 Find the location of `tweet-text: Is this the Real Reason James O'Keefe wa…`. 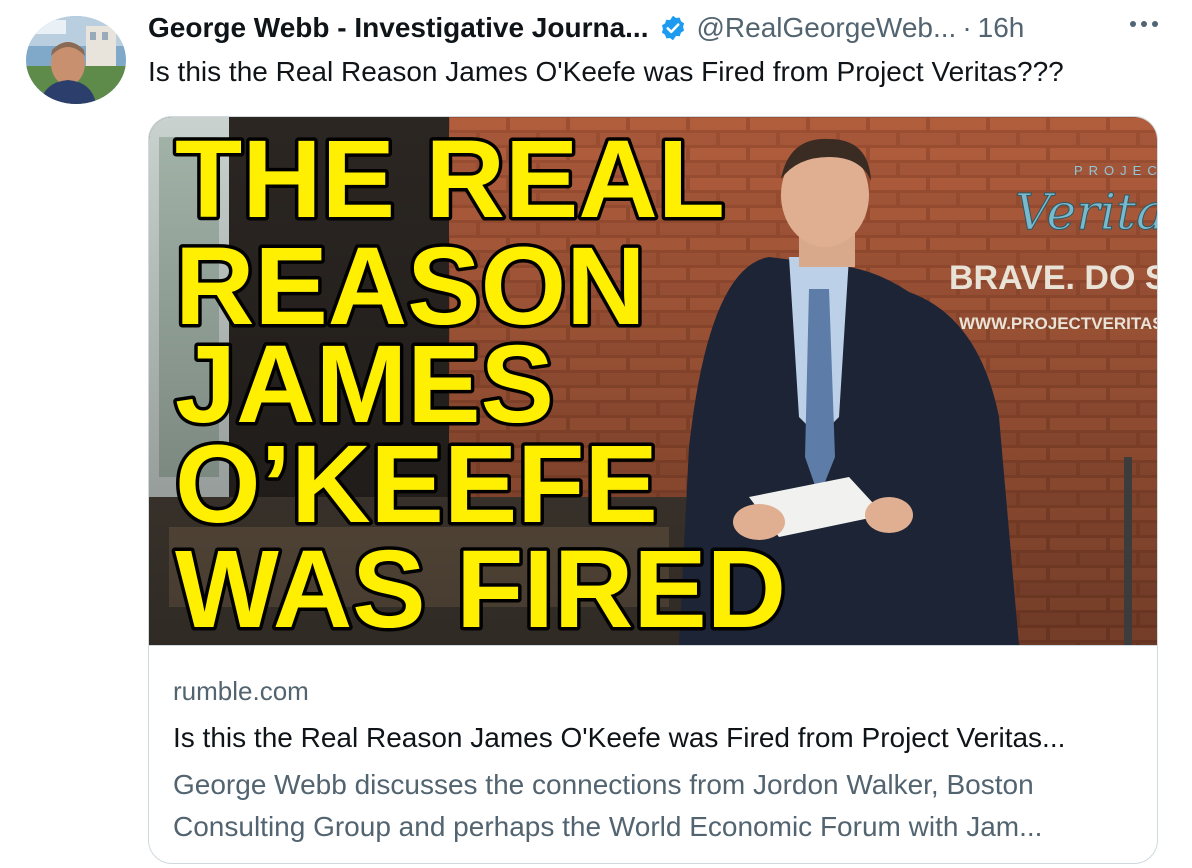

tweet-text: Is this the Real Reason James O'Keefe wa… is located at coordinates (606, 71).